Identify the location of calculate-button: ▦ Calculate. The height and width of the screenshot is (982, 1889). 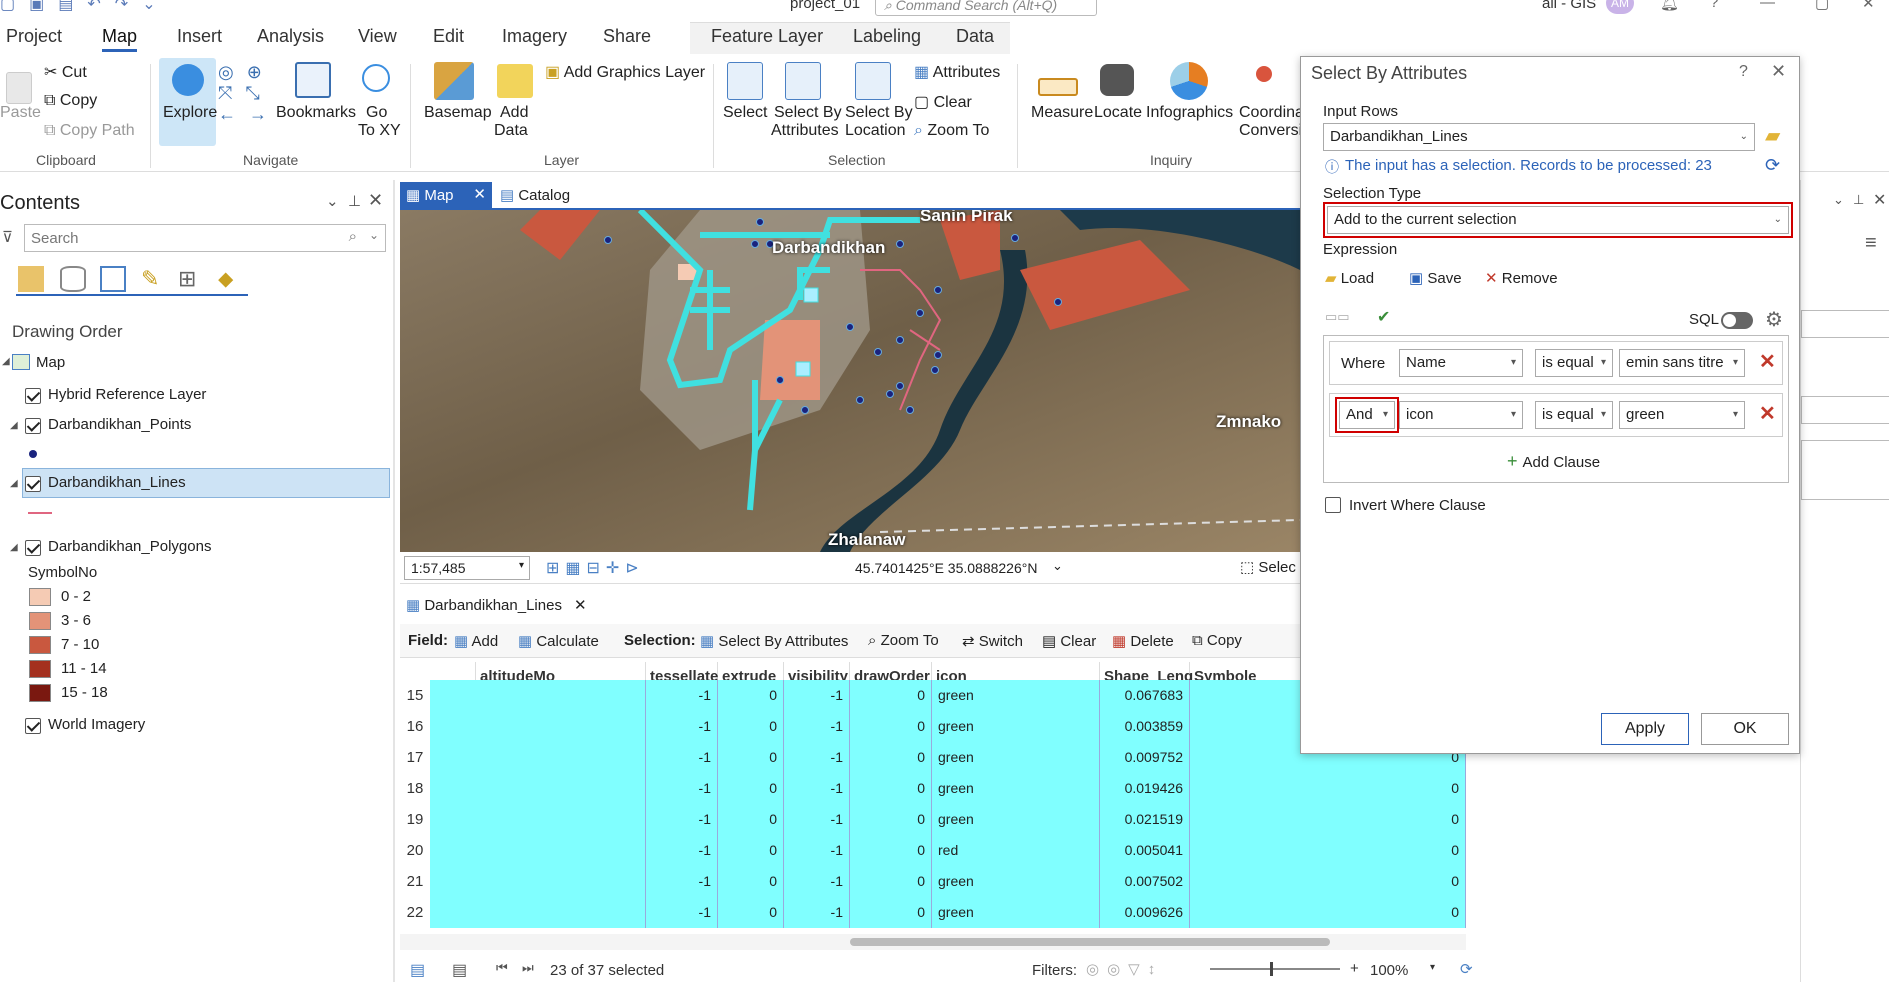
(558, 641).